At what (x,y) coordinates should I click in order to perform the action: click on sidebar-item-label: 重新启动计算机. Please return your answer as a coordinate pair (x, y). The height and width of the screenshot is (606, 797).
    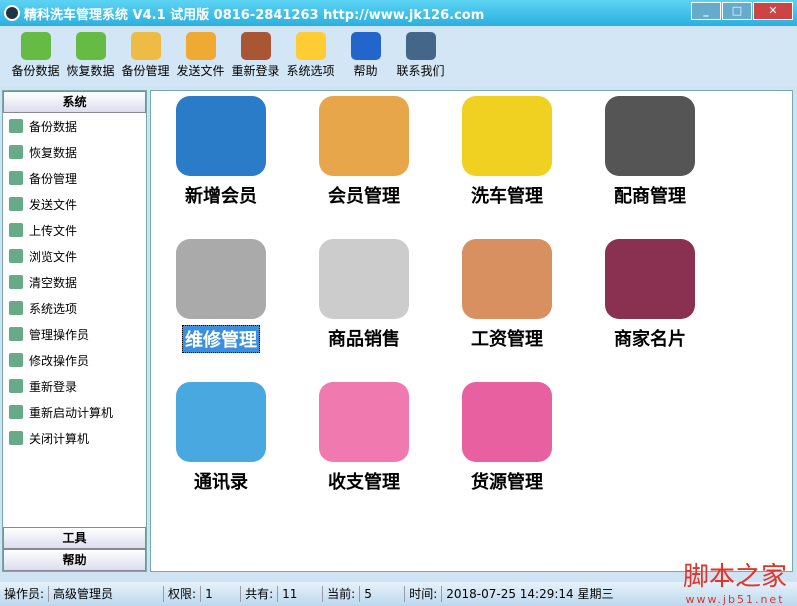
    Looking at the image, I should click on (71, 412).